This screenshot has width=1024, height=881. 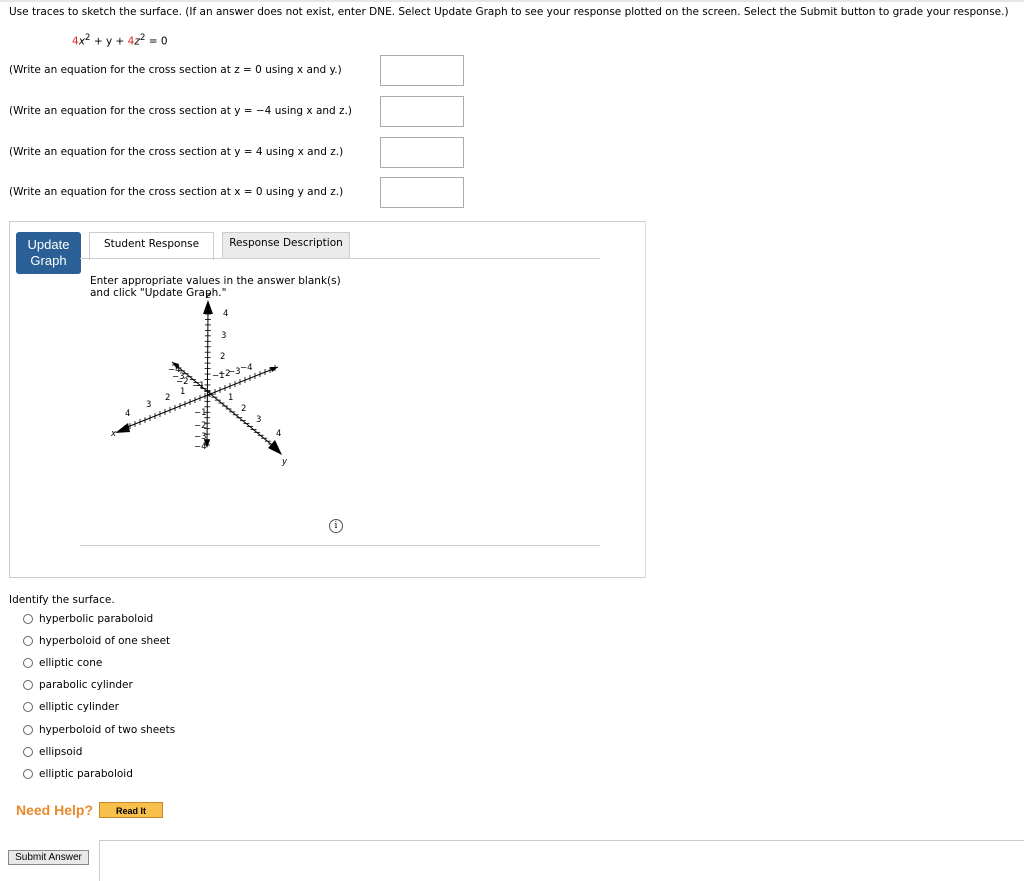 I want to click on radio-option-label: elliptic paraboloid, so click(x=86, y=773).